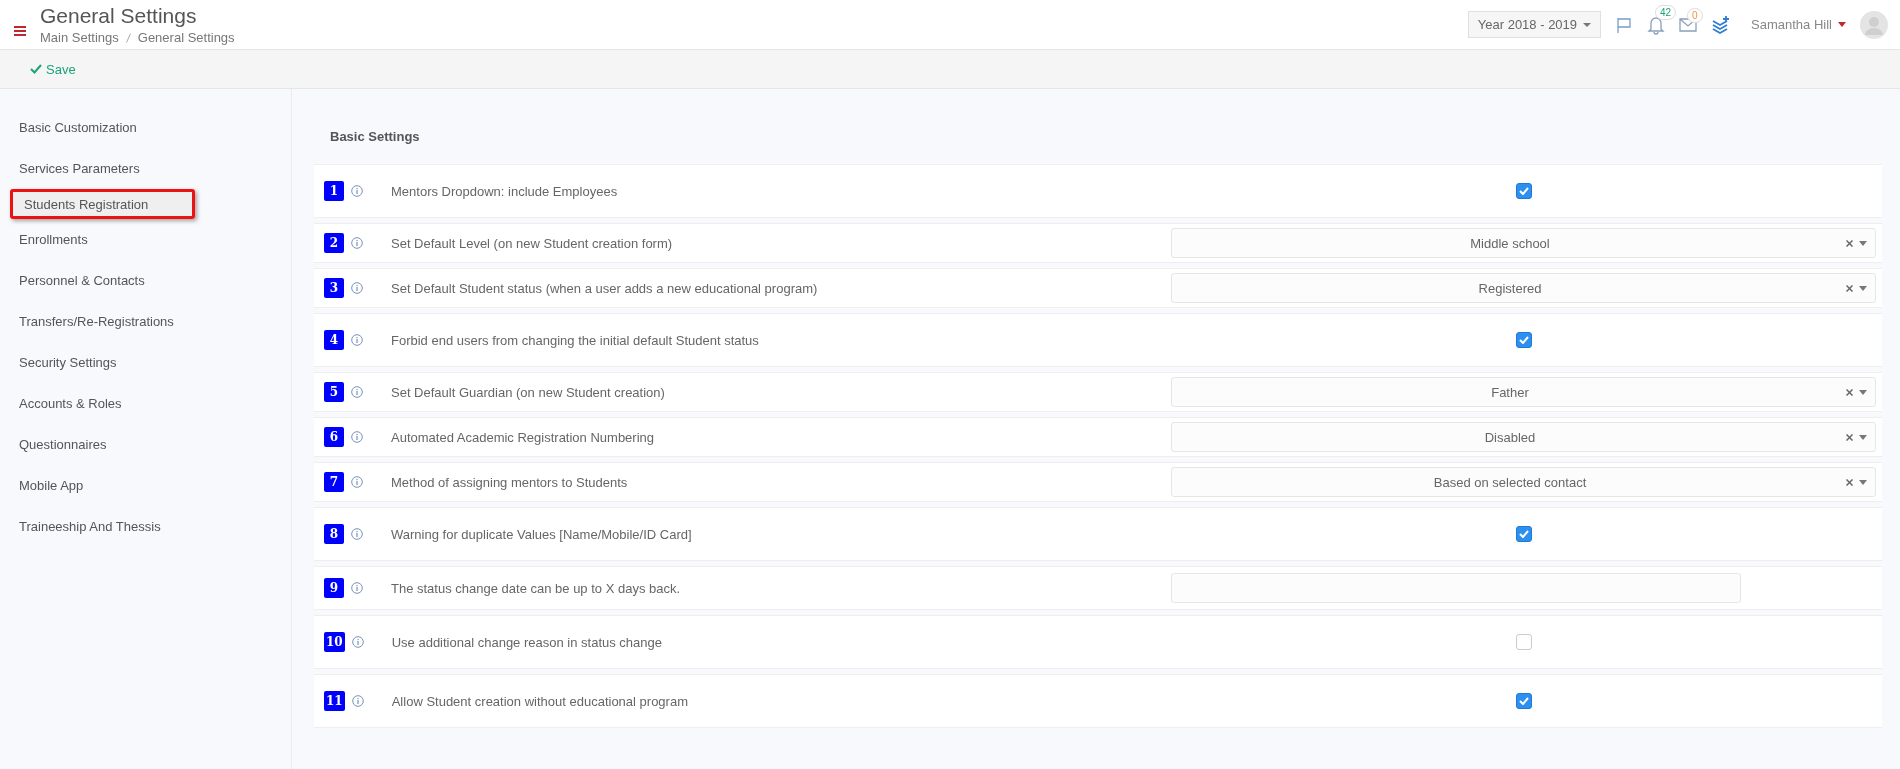 The height and width of the screenshot is (769, 1900). I want to click on number-badge: 3, so click(334, 288).